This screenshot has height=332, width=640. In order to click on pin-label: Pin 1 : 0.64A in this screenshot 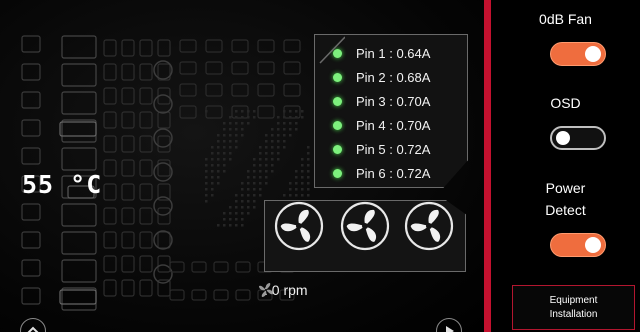, I will do `click(393, 53)`.